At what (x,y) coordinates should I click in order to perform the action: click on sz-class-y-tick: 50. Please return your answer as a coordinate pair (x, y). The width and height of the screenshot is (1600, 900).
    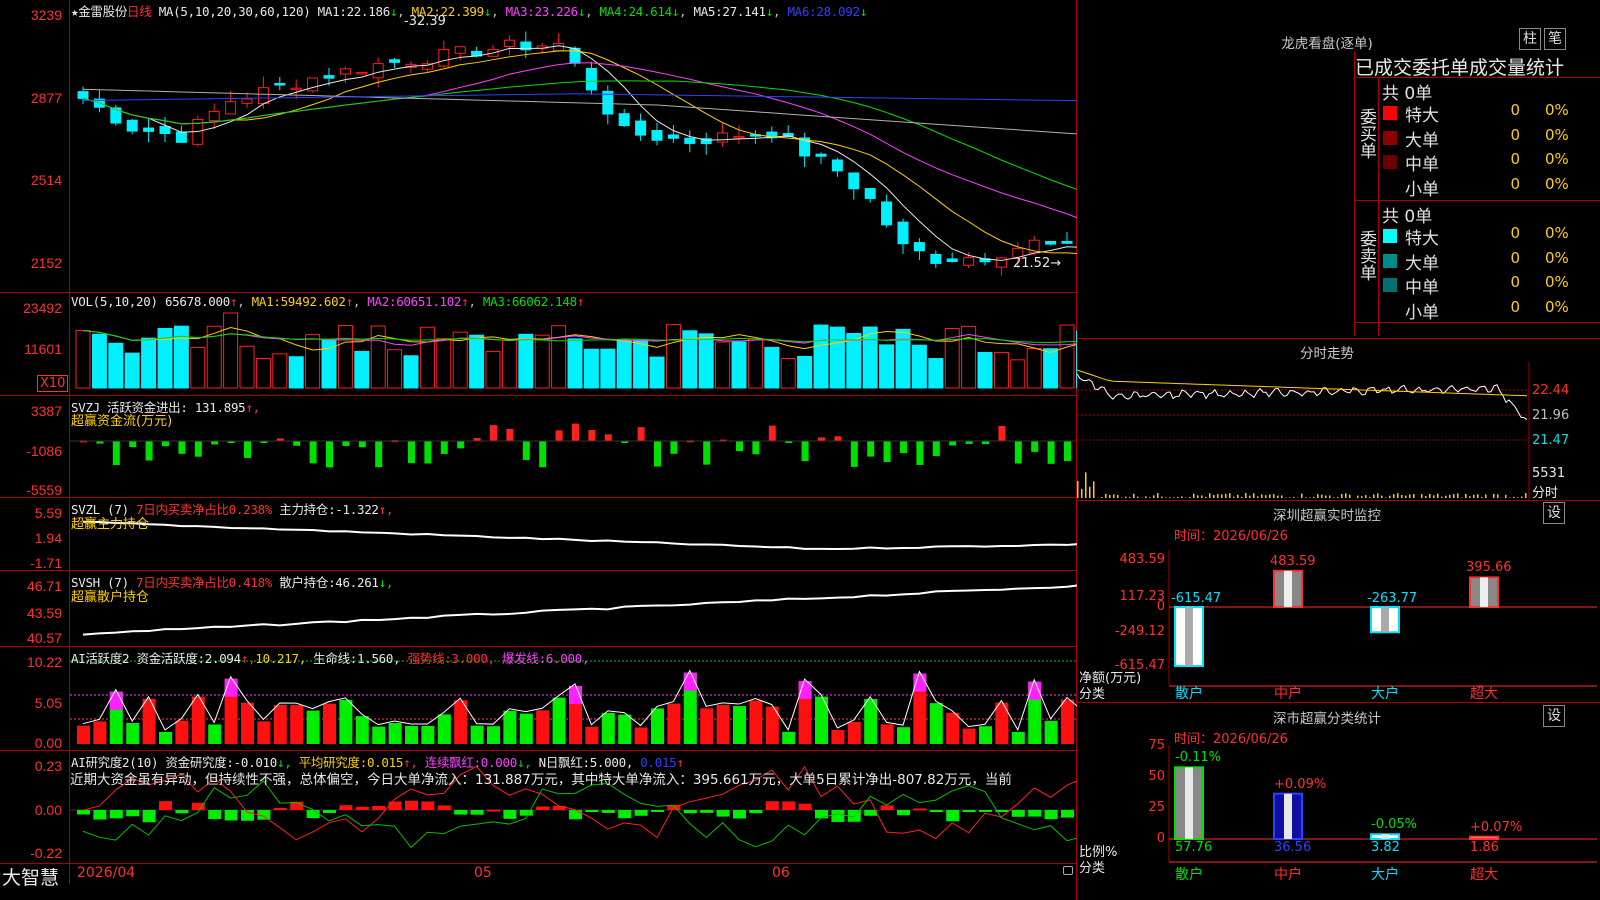
    Looking at the image, I should click on (1156, 776).